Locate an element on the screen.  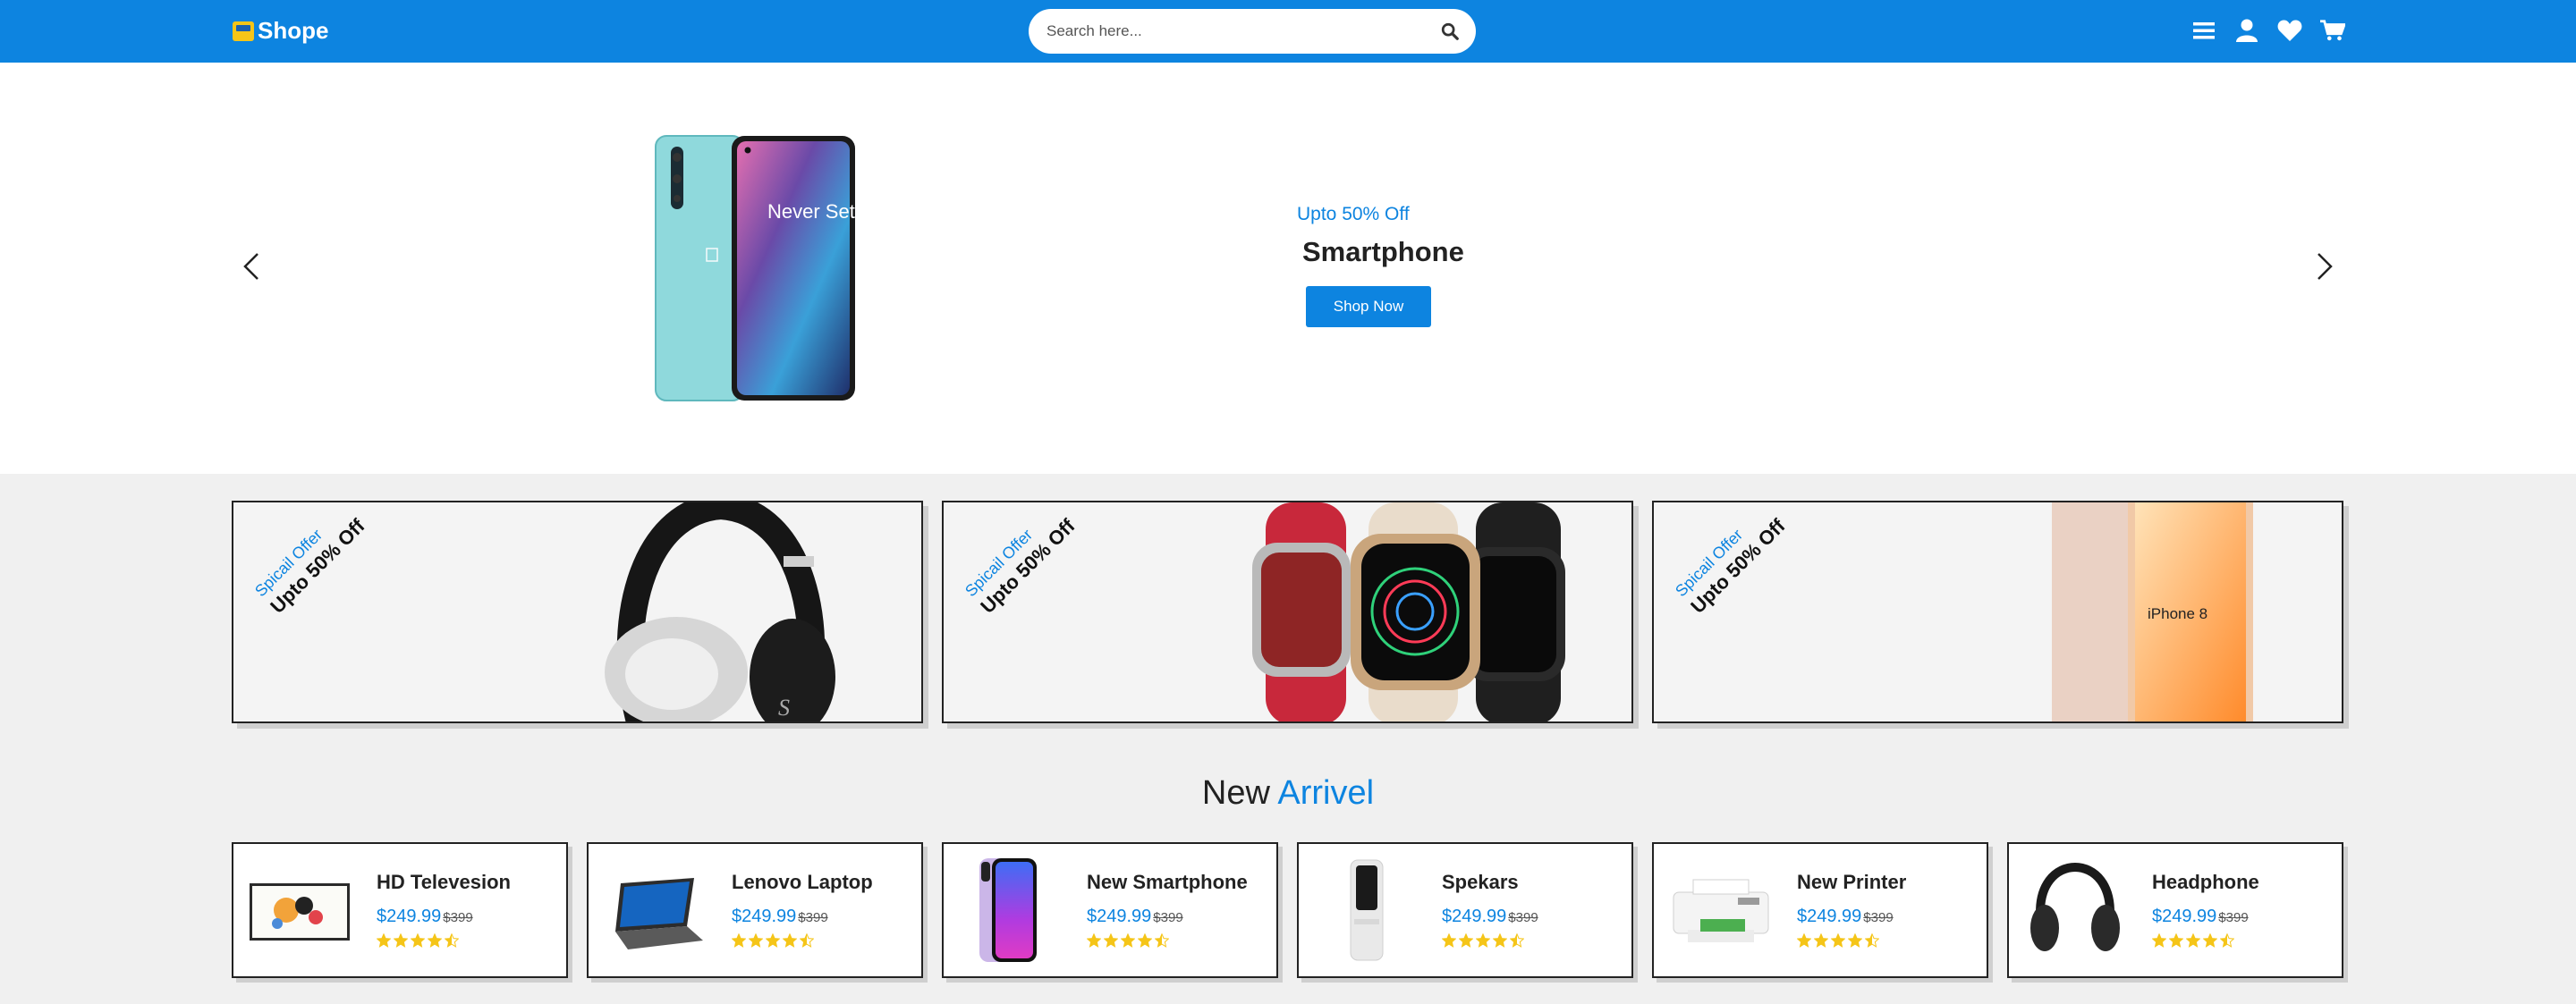
hero-title: Smartphone is located at coordinates (1383, 251).